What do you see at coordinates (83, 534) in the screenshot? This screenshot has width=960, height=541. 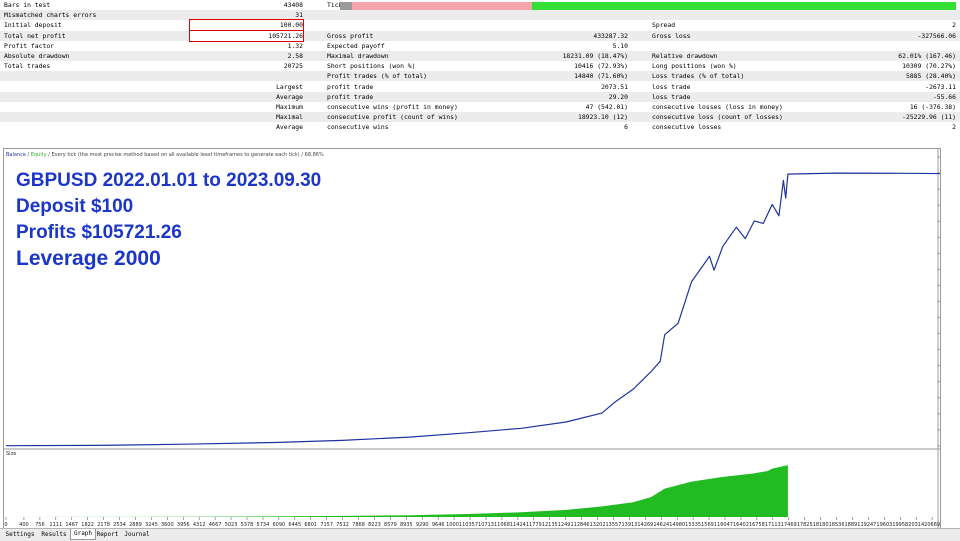 I see `tab-graph: Graph` at bounding box center [83, 534].